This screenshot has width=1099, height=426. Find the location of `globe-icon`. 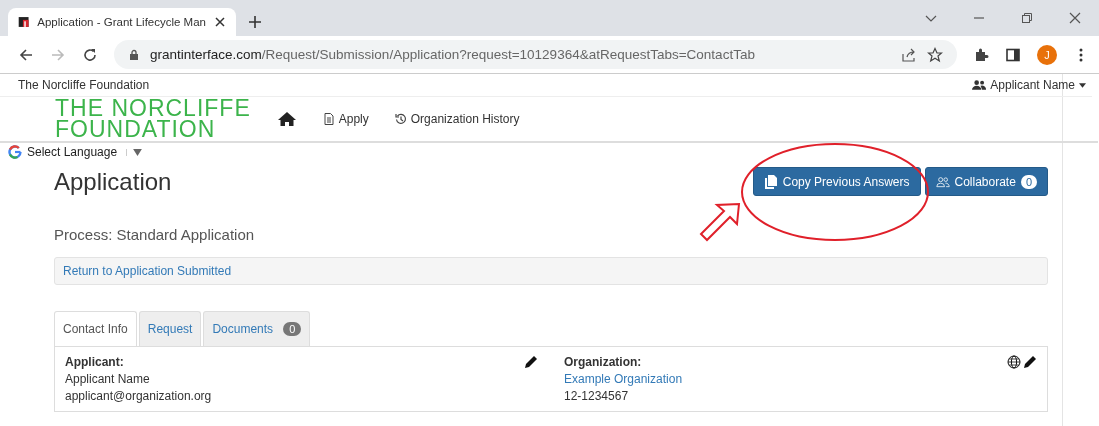

globe-icon is located at coordinates (1014, 362).